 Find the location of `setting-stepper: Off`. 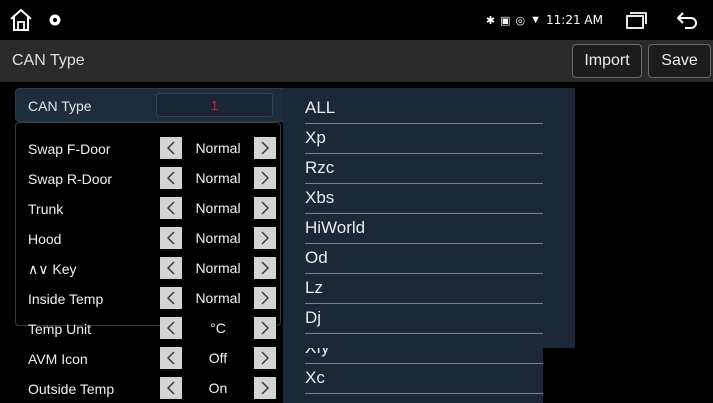

setting-stepper: Off is located at coordinates (218, 358).